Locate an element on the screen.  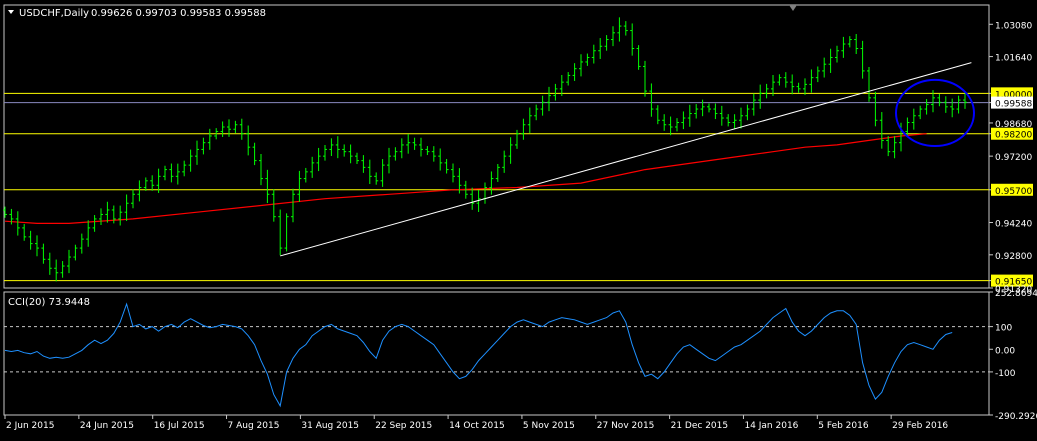
dropdown-triangle-icon is located at coordinates (11, 12).